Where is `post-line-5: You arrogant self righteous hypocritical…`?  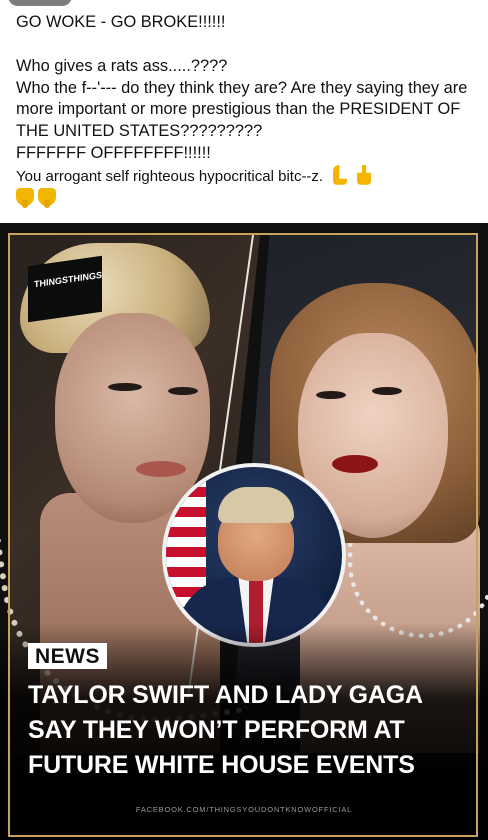 post-line-5: You arrogant self righteous hypocritical… is located at coordinates (170, 176).